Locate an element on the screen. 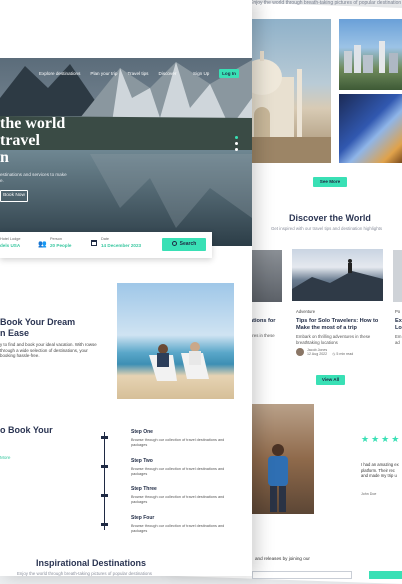  people-icon: 👥 is located at coordinates (42, 244).